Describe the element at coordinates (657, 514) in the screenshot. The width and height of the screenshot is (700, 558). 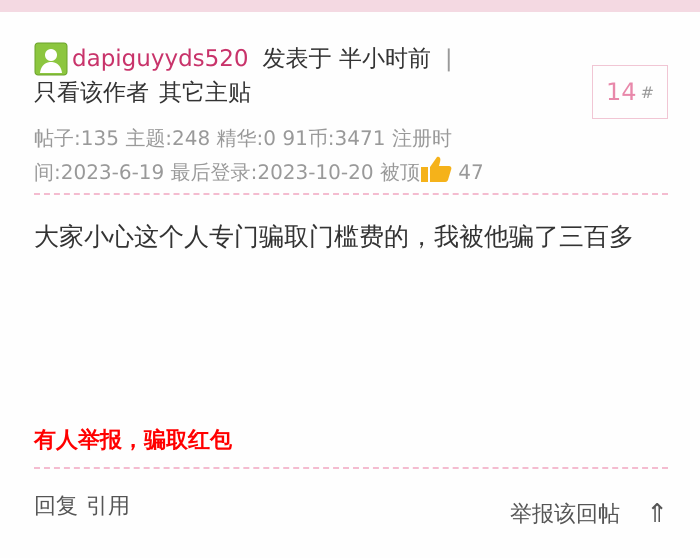
I see `back-to-top-button: ⇑` at that location.